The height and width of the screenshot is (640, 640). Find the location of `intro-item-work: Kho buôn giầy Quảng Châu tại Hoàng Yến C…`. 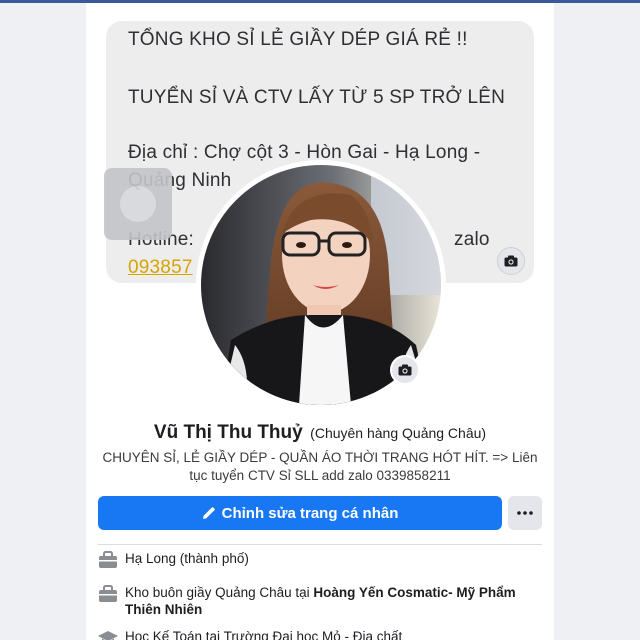

intro-item-work: Kho buôn giầy Quảng Châu tại Hoàng Yến C… is located at coordinates (318, 601).